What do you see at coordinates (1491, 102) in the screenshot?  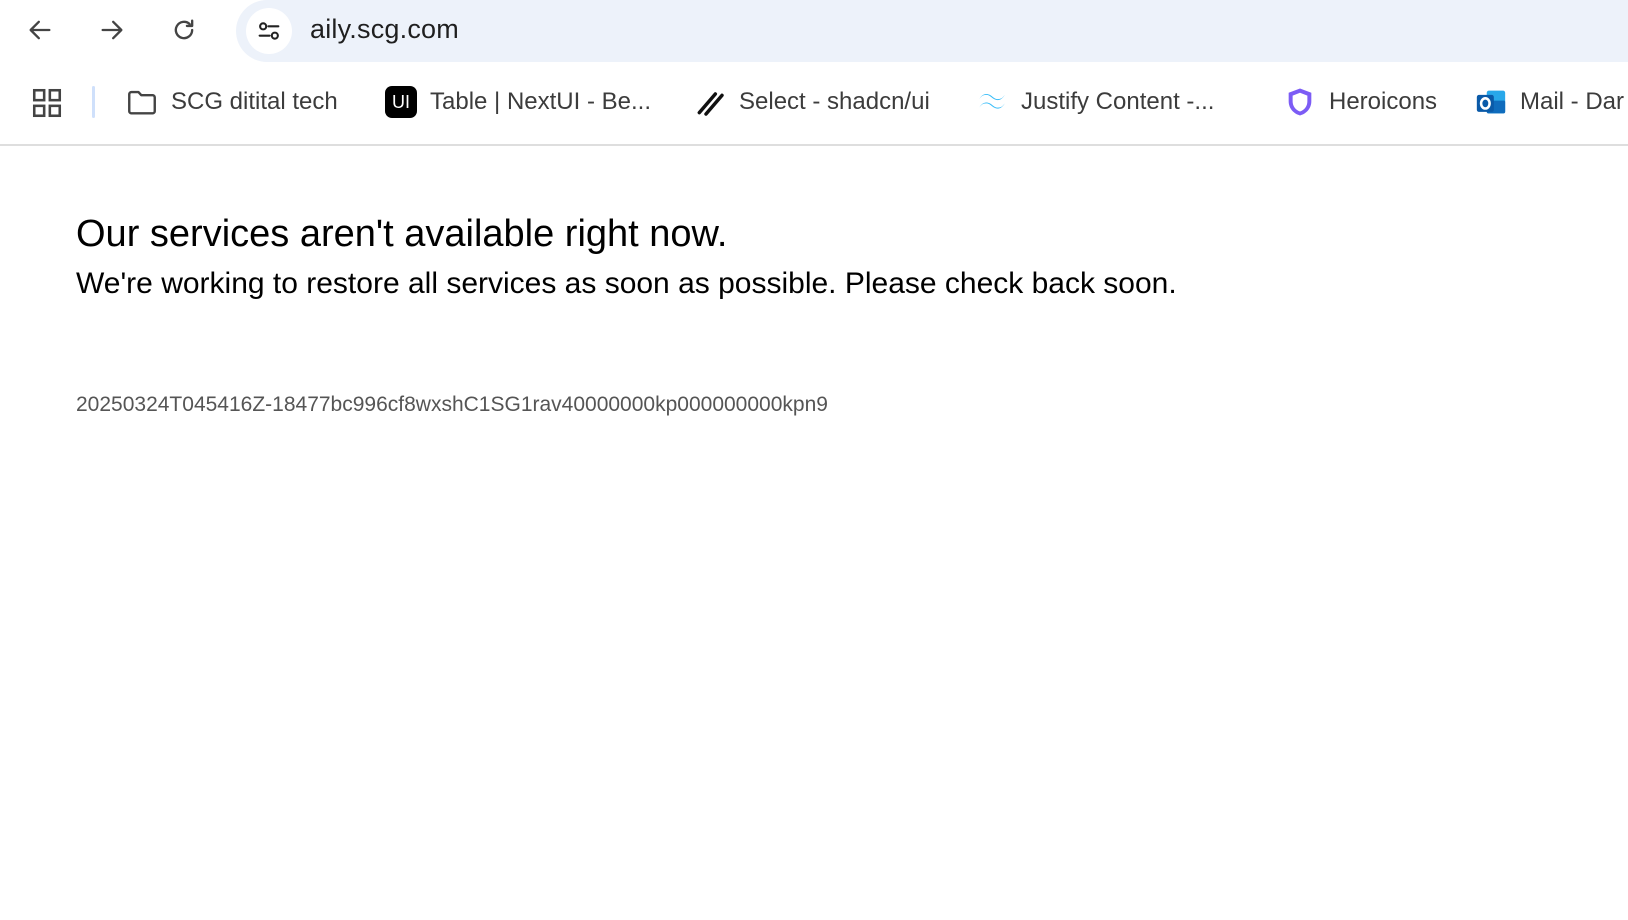 I see `outlook-icon` at bounding box center [1491, 102].